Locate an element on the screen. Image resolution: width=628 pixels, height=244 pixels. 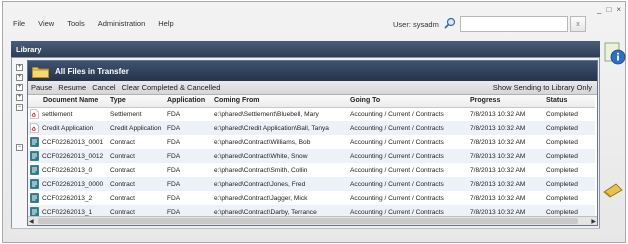
cell-document-name: settlement is located at coordinates (68, 114).